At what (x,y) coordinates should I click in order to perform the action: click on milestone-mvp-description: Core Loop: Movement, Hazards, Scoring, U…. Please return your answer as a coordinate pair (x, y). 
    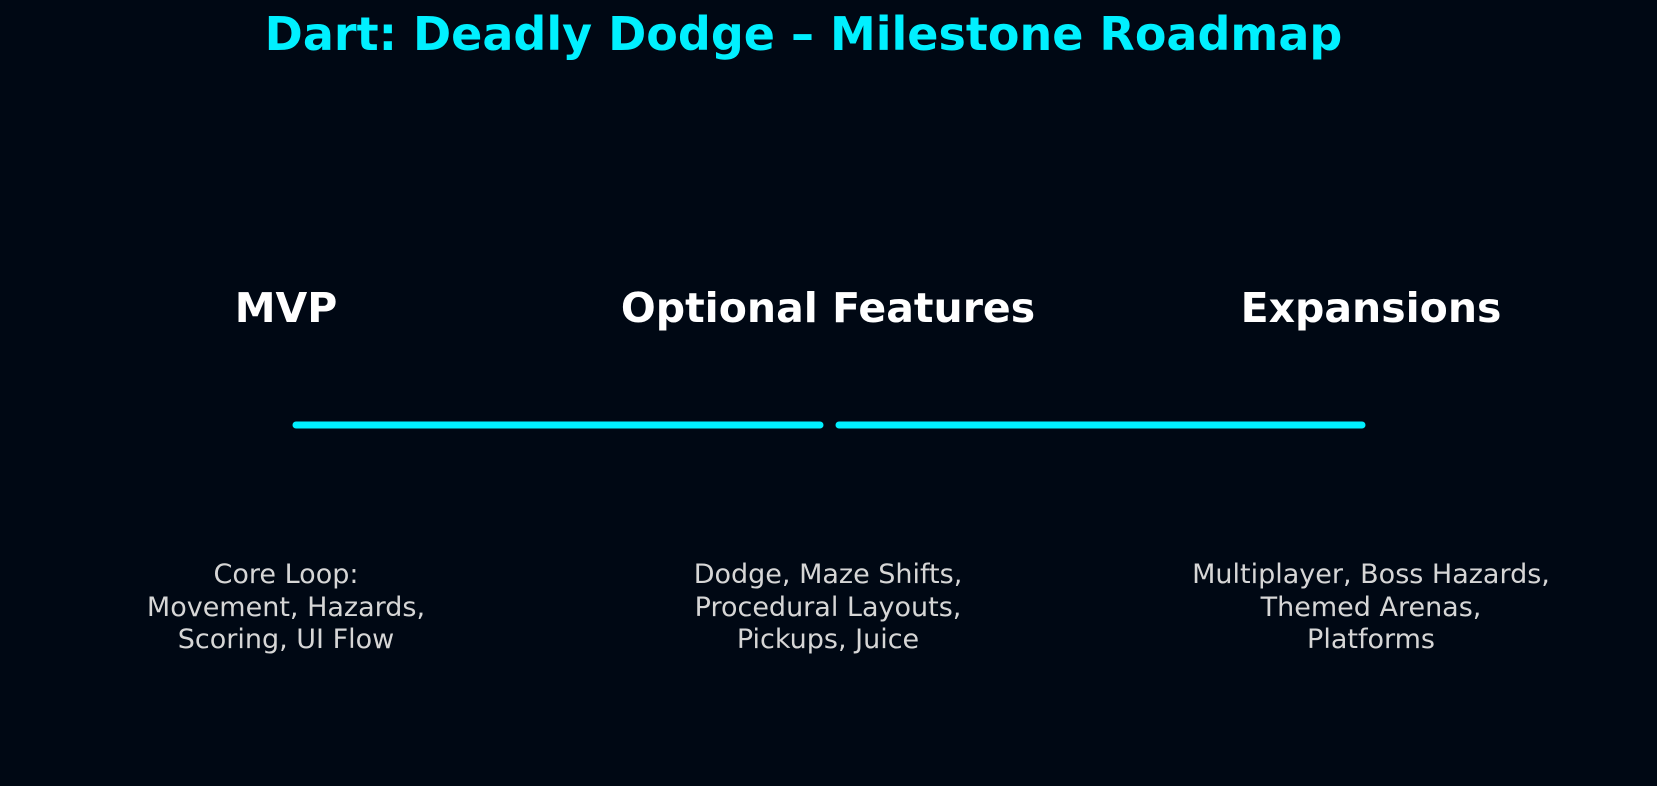
    Looking at the image, I should click on (286, 607).